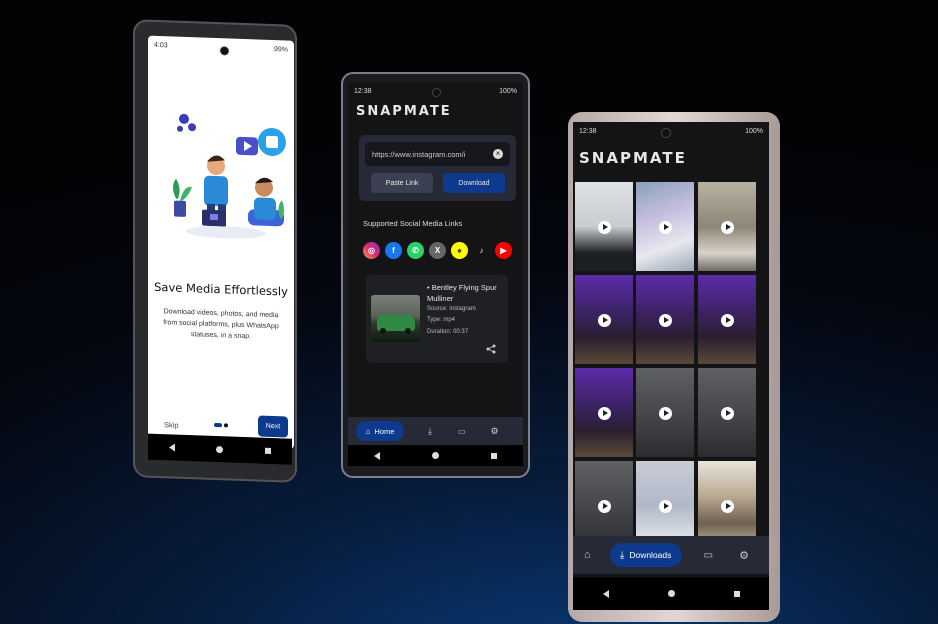 Image resolution: width=938 pixels, height=624 pixels. What do you see at coordinates (221, 425) in the screenshot?
I see `page-indicator` at bounding box center [221, 425].